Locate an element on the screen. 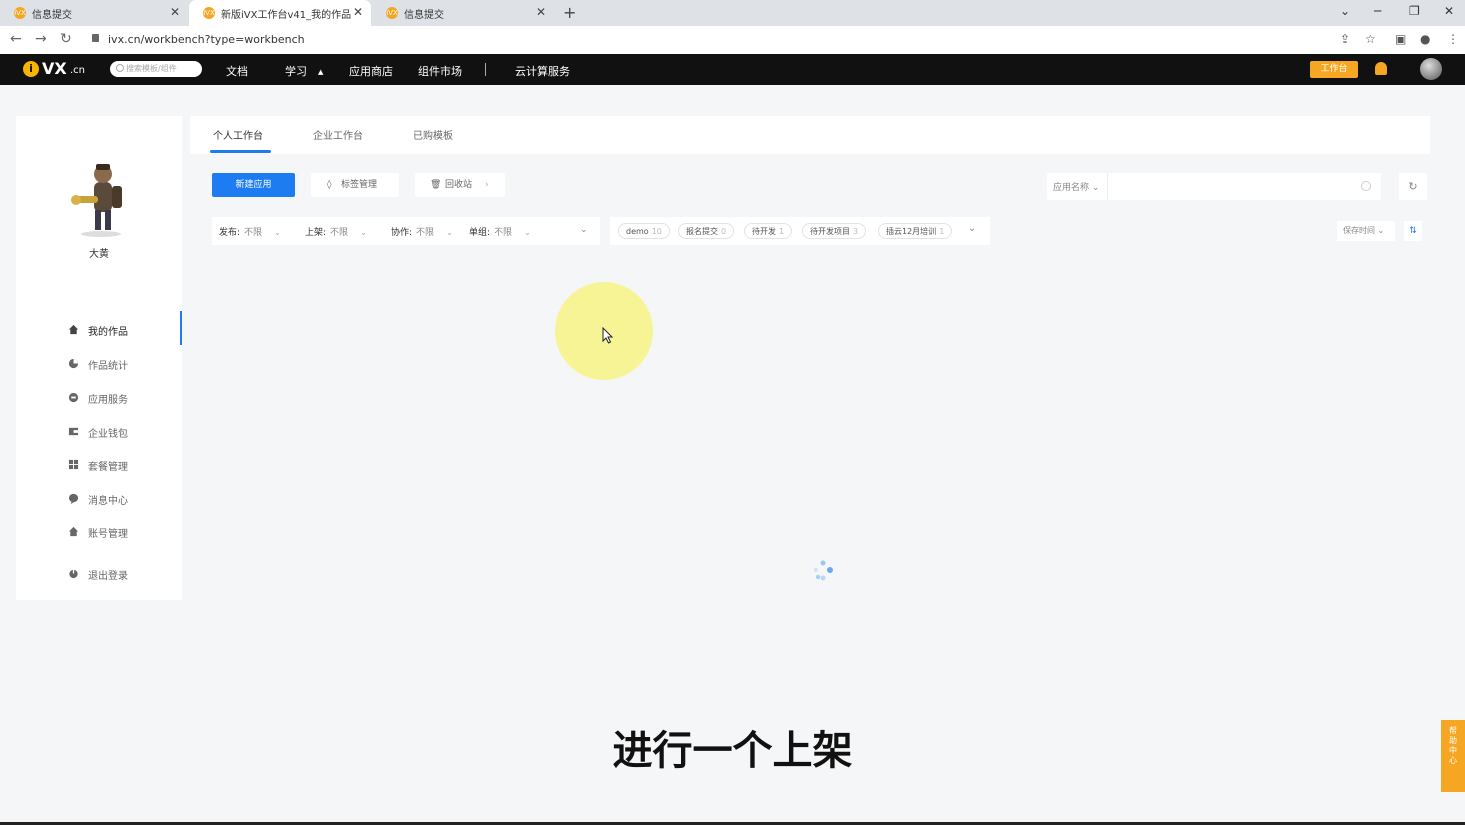 The width and height of the screenshot is (1465, 825). tag-chip: 待开发项目 3 is located at coordinates (834, 231).